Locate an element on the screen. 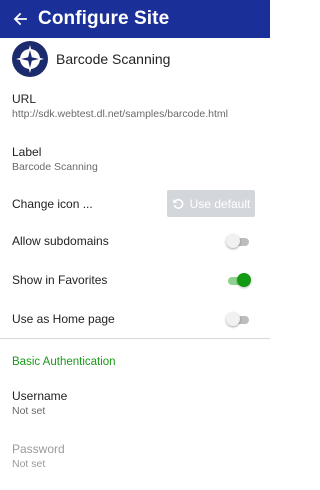 The height and width of the screenshot is (490, 320). use-default-label: Use default is located at coordinates (220, 203).